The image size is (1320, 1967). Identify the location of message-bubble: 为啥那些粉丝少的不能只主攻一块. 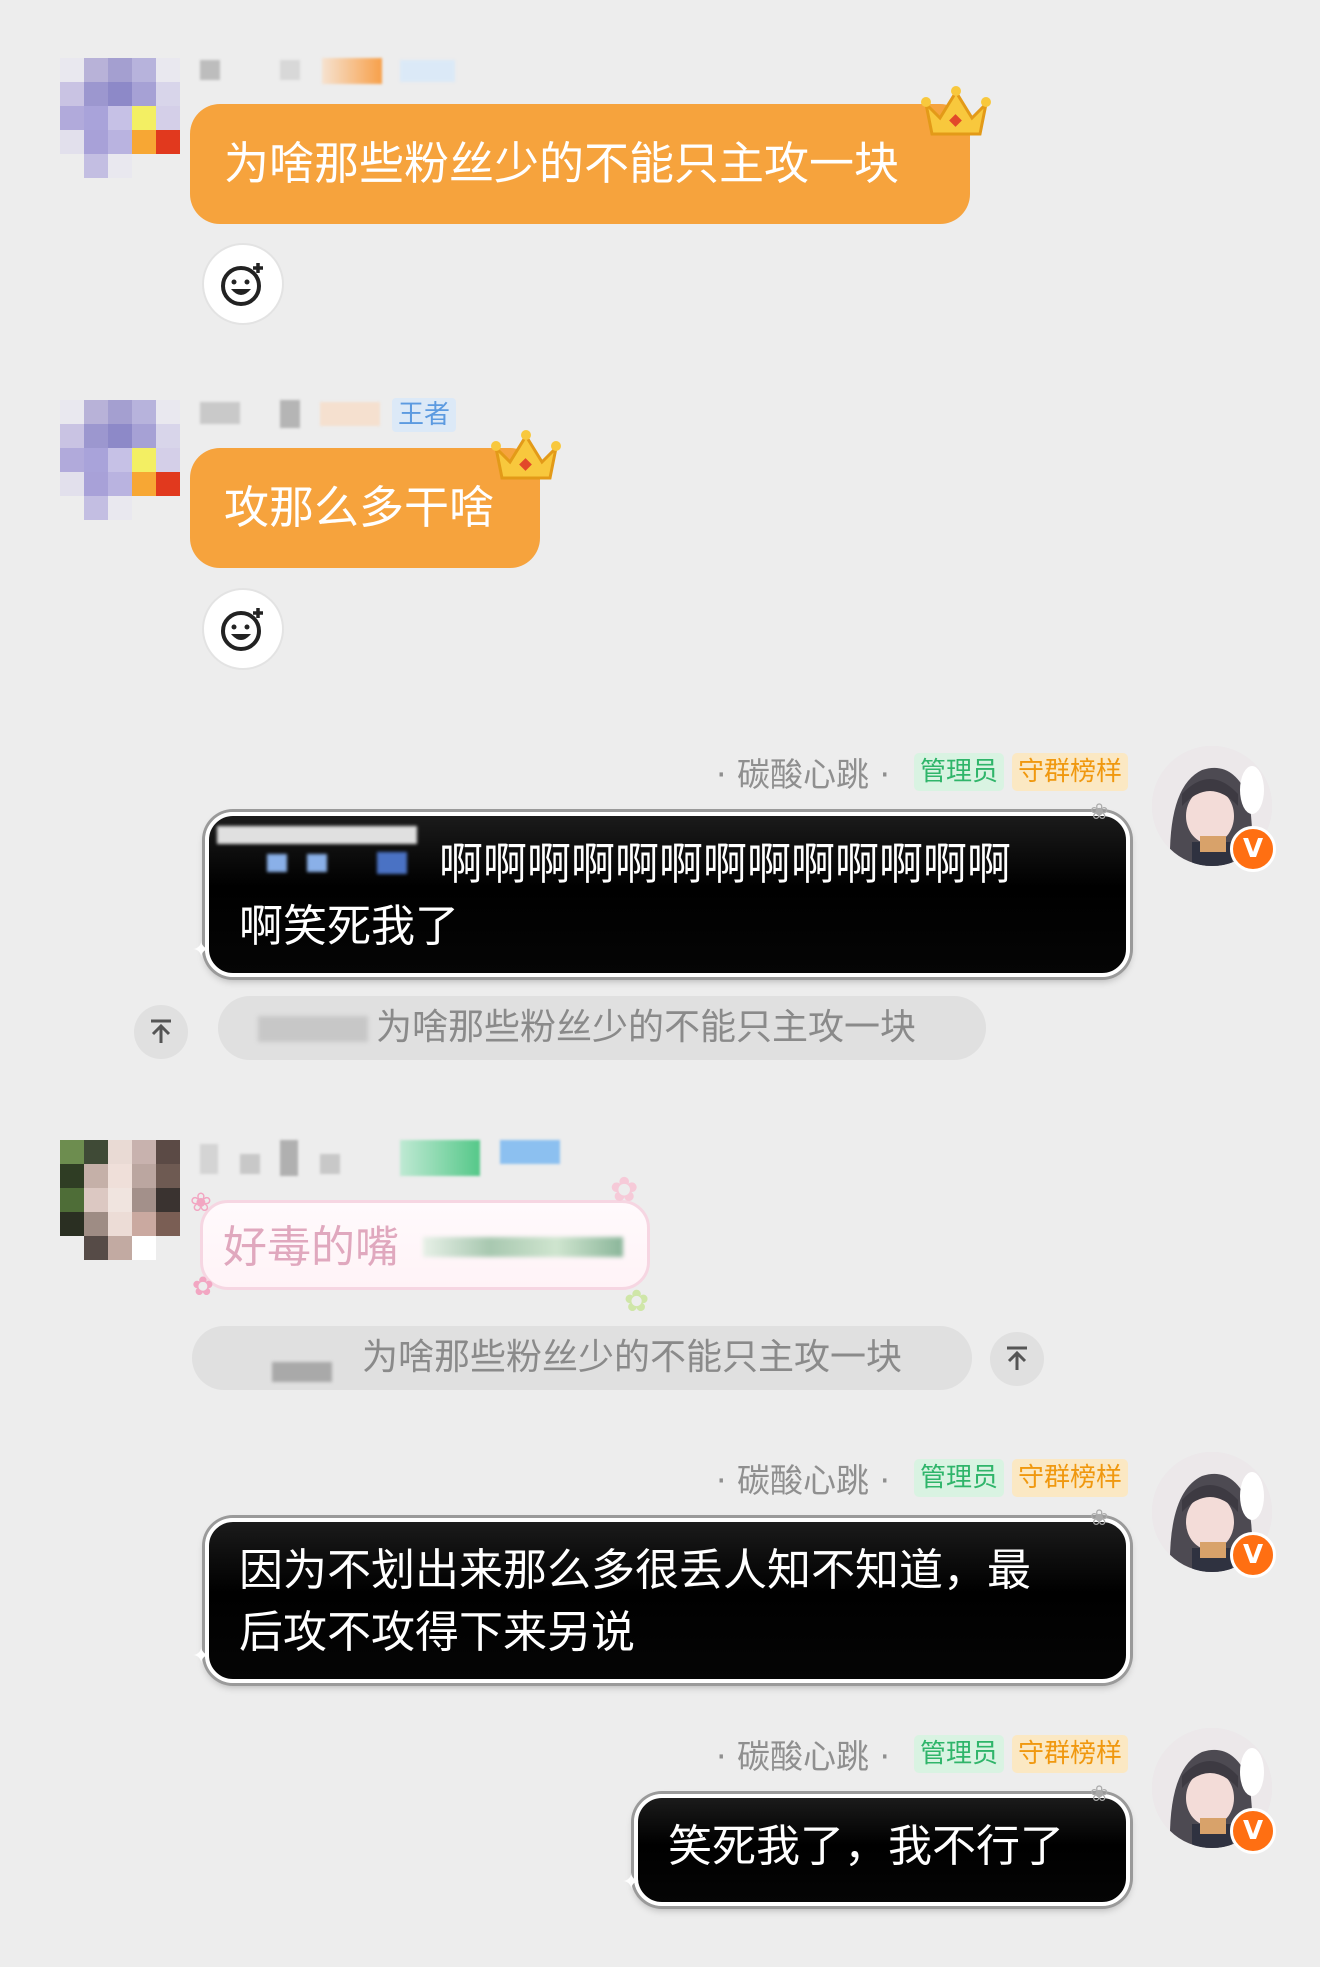
(580, 164).